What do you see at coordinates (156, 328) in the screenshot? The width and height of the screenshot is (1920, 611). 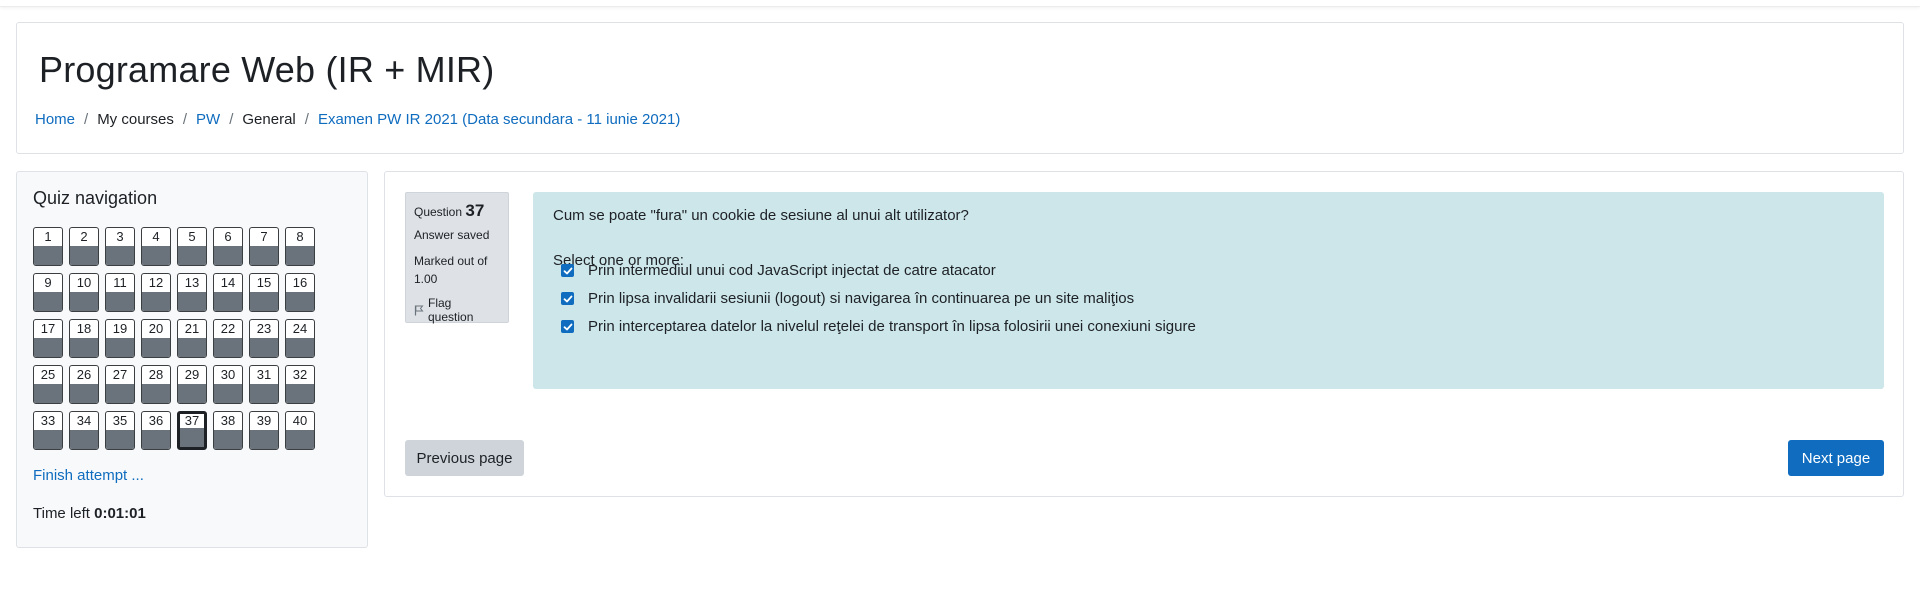 I see `quiz-nav-question-number: 20` at bounding box center [156, 328].